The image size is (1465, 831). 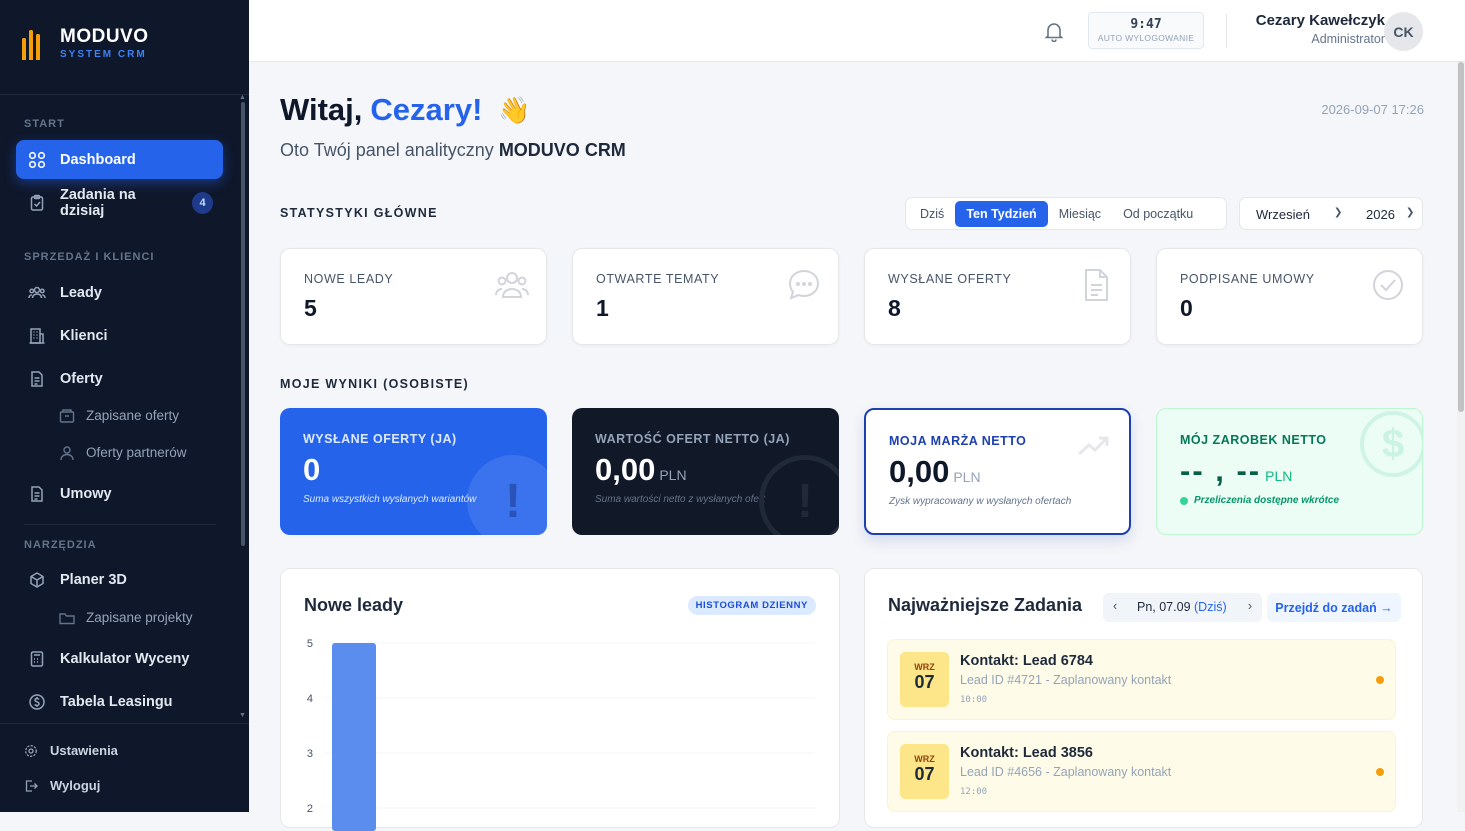 What do you see at coordinates (1380, 214) in the screenshot?
I see `year-select: 2026` at bounding box center [1380, 214].